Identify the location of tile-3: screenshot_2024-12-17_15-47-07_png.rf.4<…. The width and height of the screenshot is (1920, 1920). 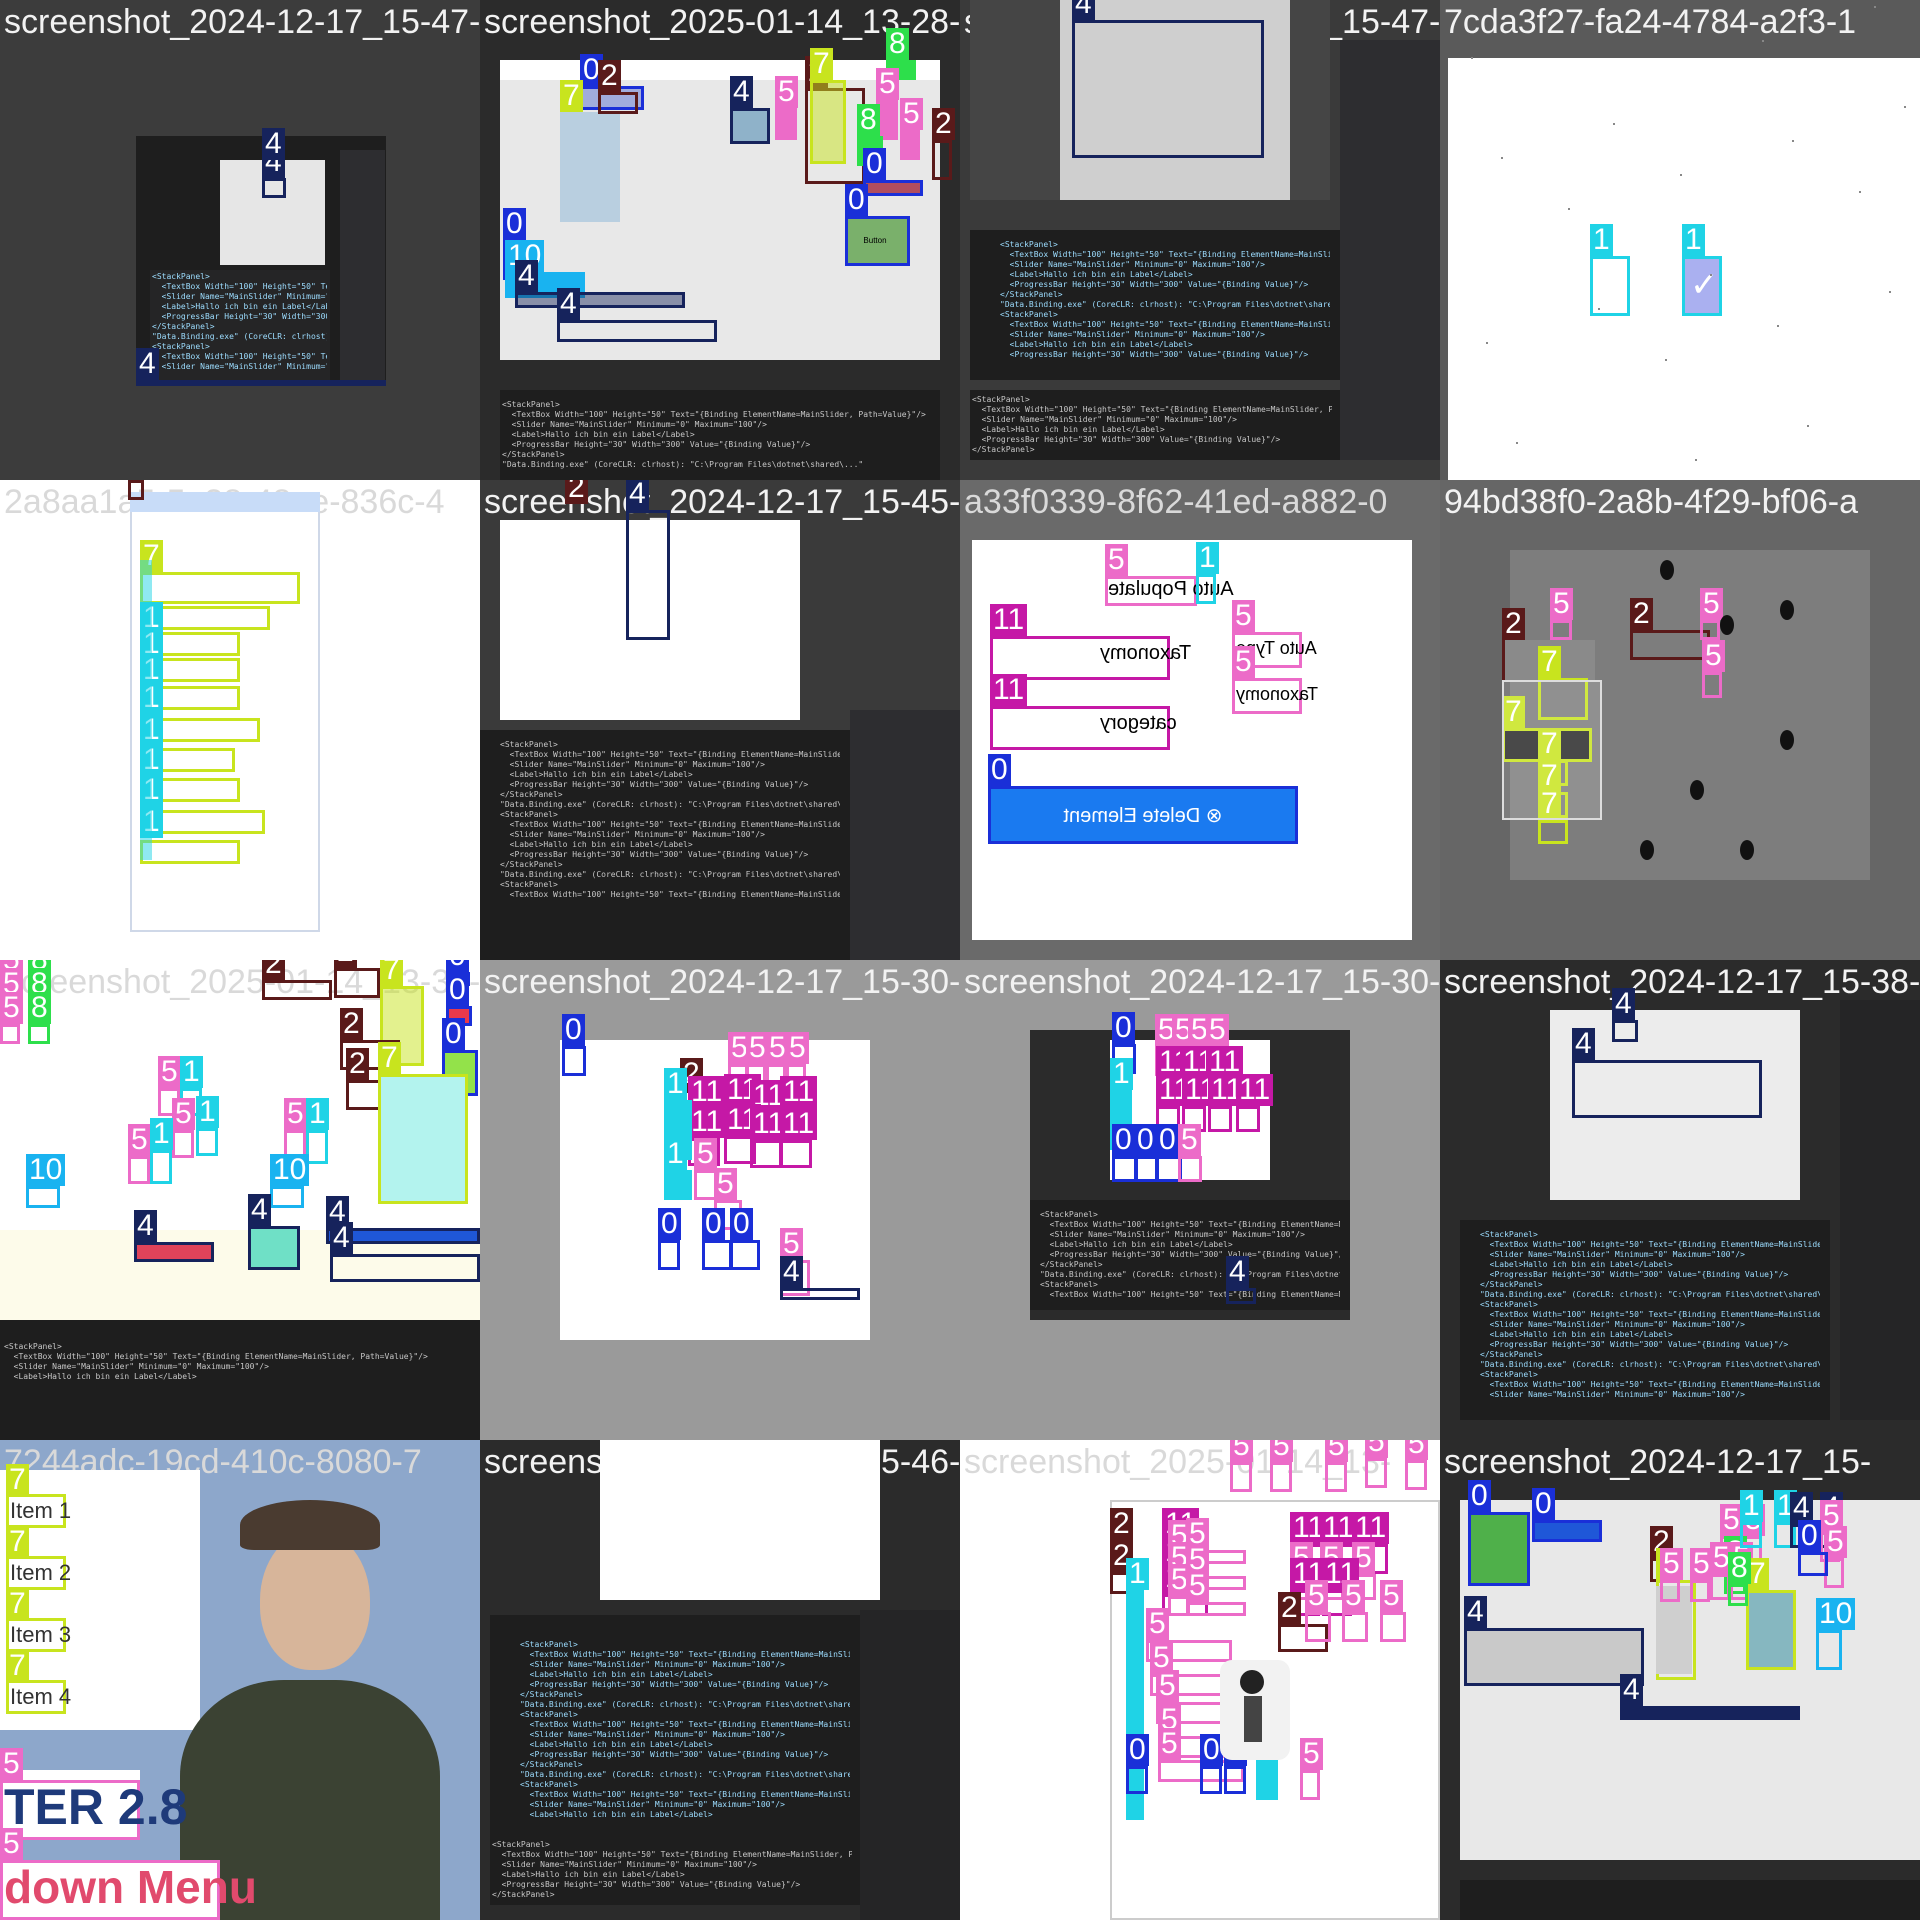
(1200, 240).